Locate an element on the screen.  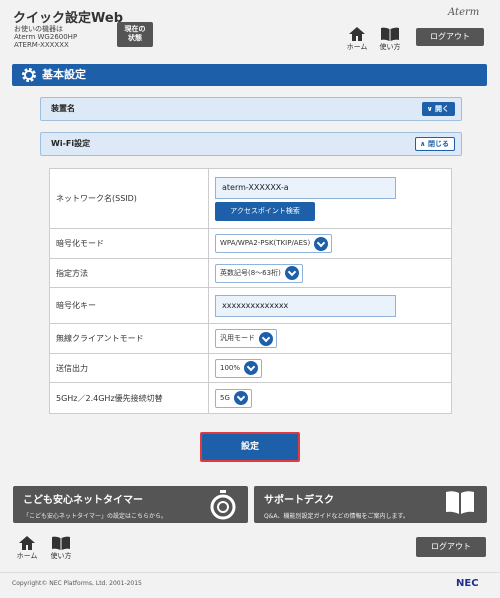
home-nav: ホーム is located at coordinates (357, 39).